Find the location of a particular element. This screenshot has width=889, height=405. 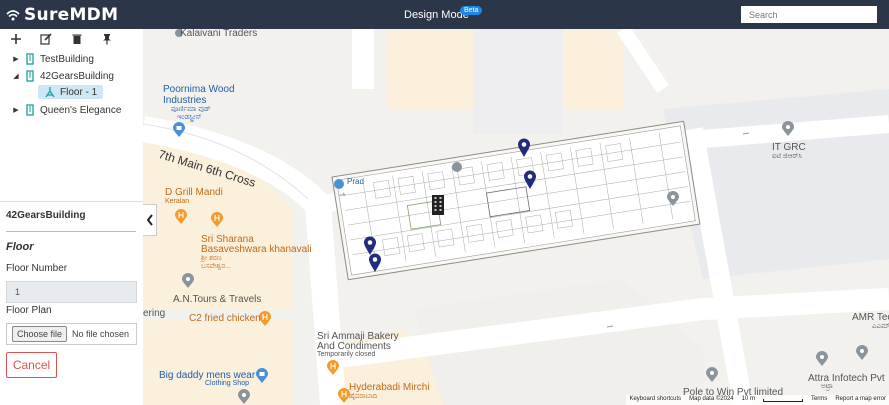

tree-item-label: TestBuilding is located at coordinates (67, 59).